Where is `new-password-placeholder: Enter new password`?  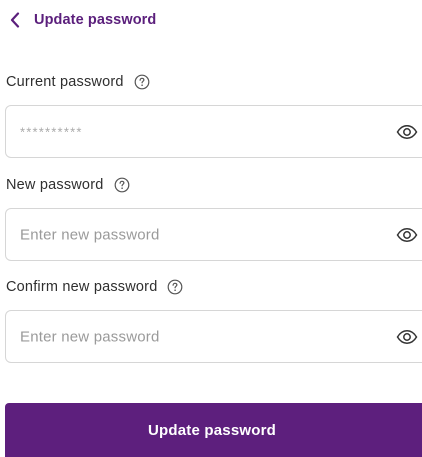 new-password-placeholder: Enter new password is located at coordinates (90, 234).